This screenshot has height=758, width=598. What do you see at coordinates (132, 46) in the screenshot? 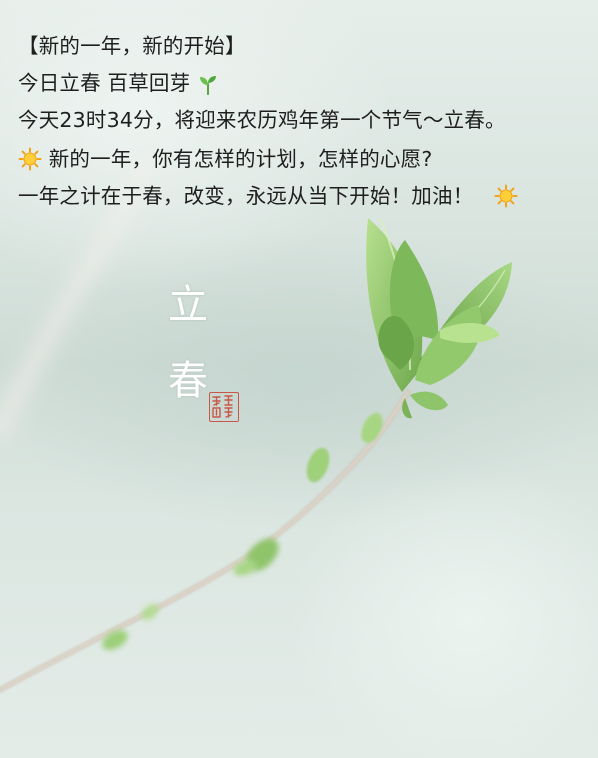
I see `caption-heading-text: 【新的一年，新的开始】` at bounding box center [132, 46].